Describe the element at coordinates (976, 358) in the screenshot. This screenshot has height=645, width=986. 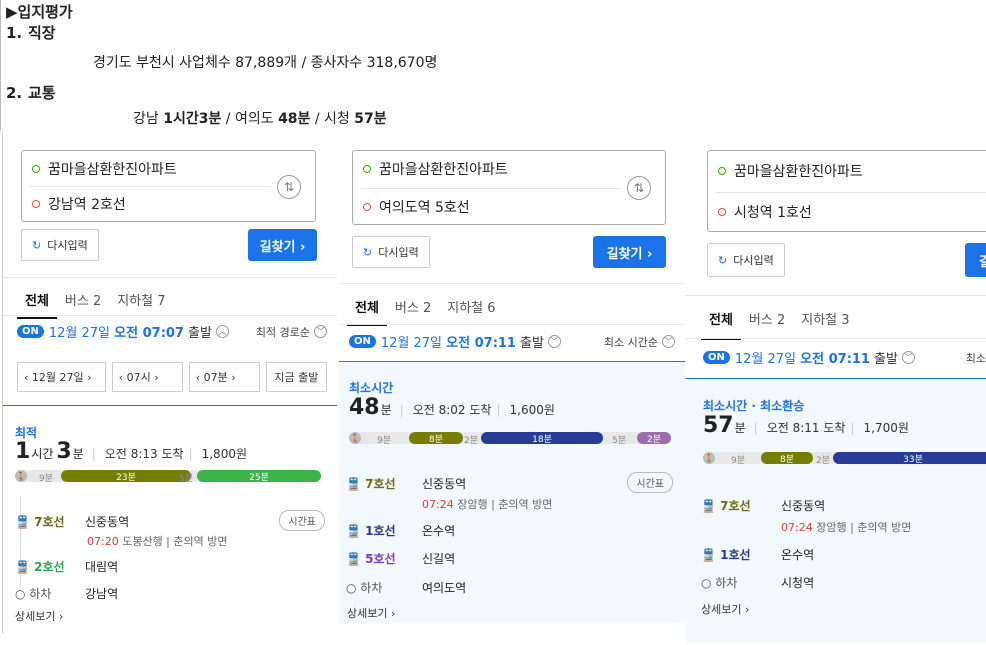
I see `sort-dropdown: 최소` at that location.